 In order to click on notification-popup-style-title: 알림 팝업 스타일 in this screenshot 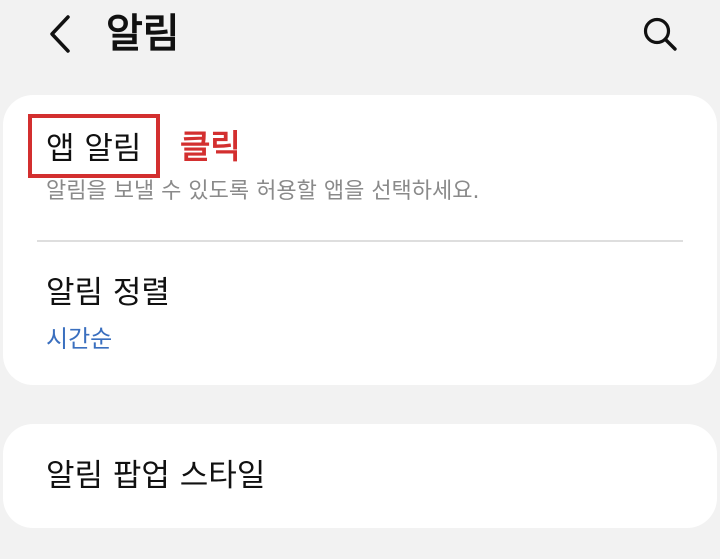, I will do `click(156, 476)`.